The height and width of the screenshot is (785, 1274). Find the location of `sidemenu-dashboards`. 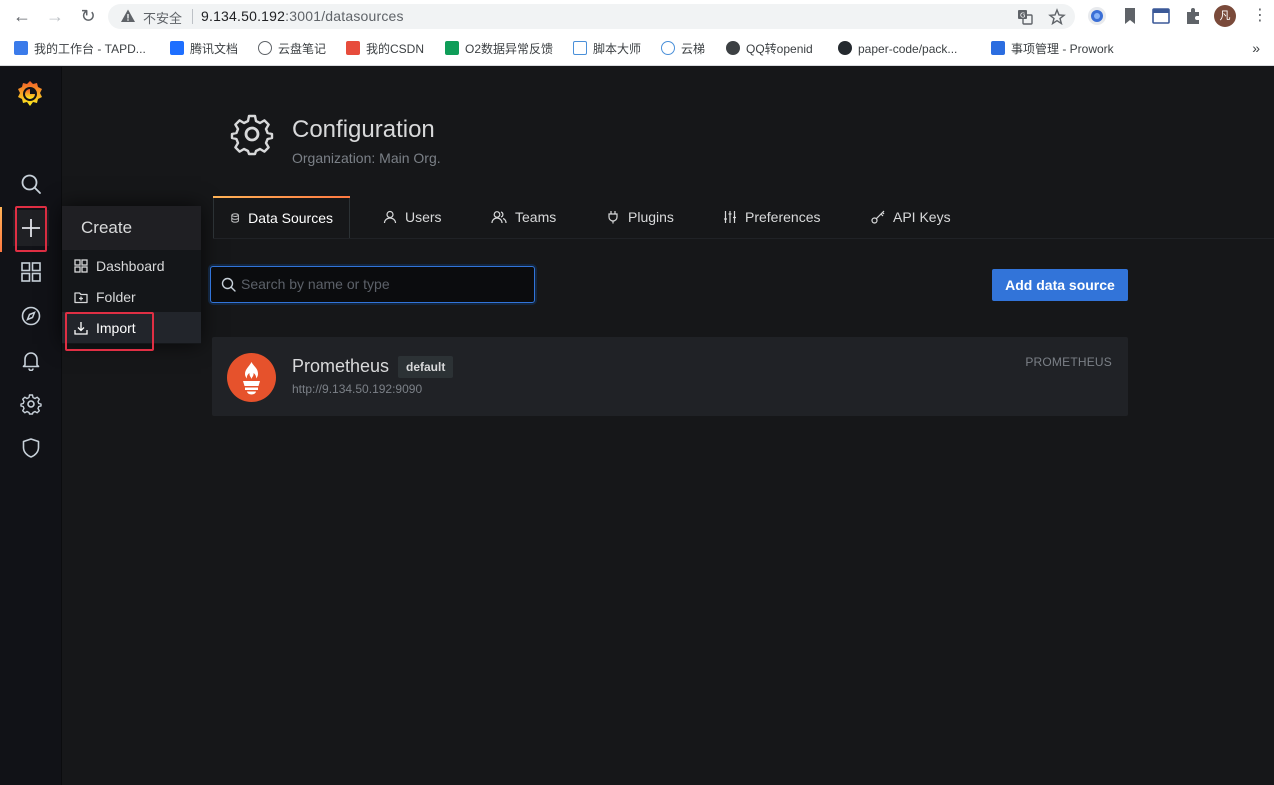

sidemenu-dashboards is located at coordinates (31, 272).